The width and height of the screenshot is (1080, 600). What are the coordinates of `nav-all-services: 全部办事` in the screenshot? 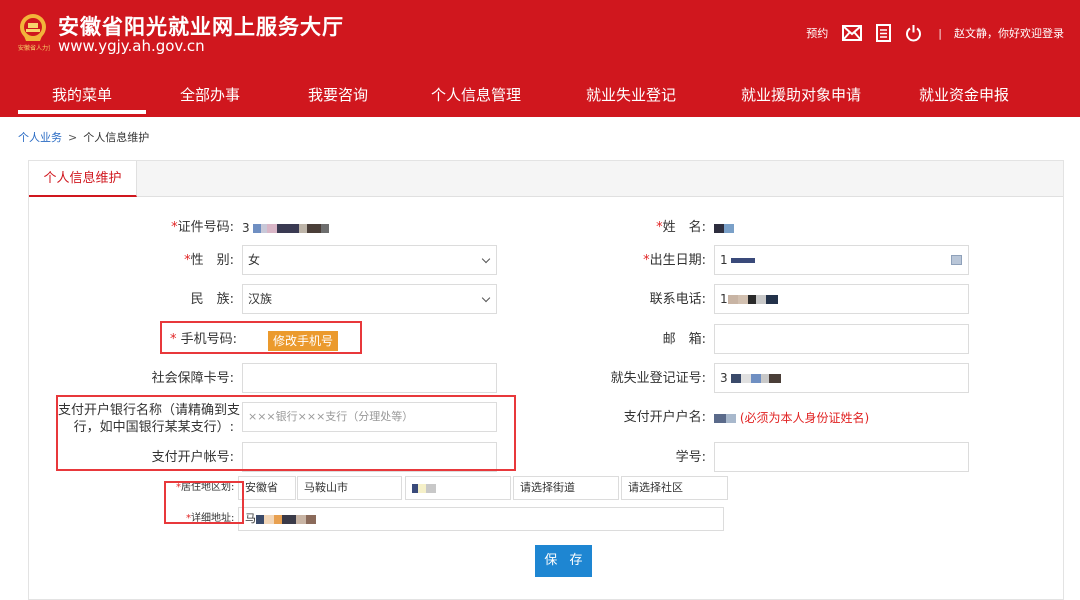 It's located at (210, 97).